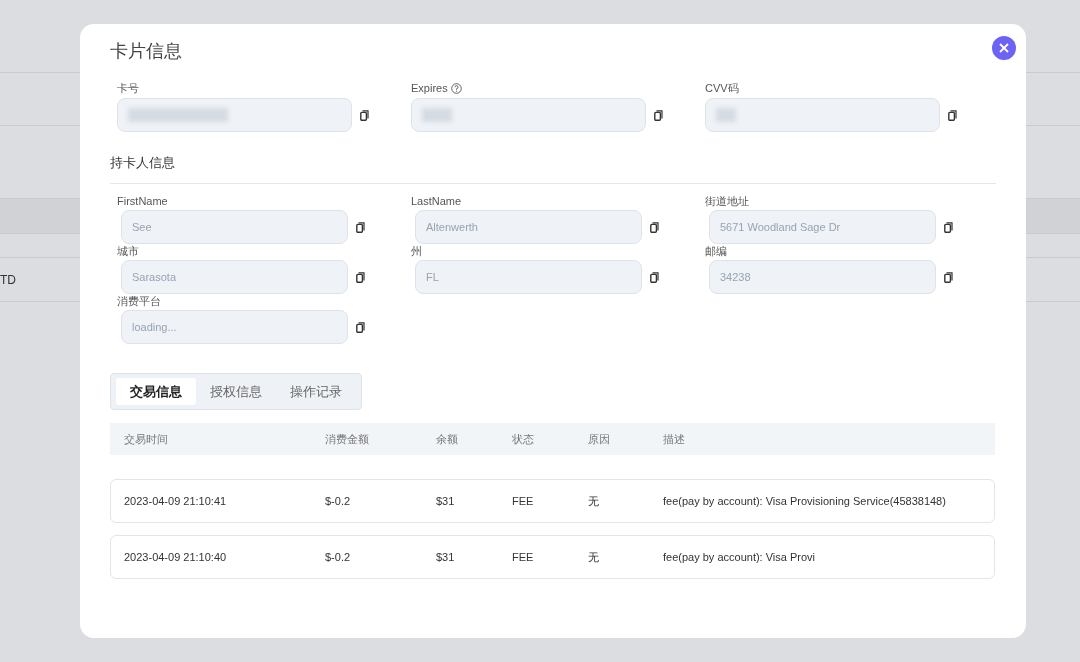 Image resolution: width=1080 pixels, height=662 pixels. Describe the element at coordinates (523, 439) in the screenshot. I see `column-header: 状态` at that location.